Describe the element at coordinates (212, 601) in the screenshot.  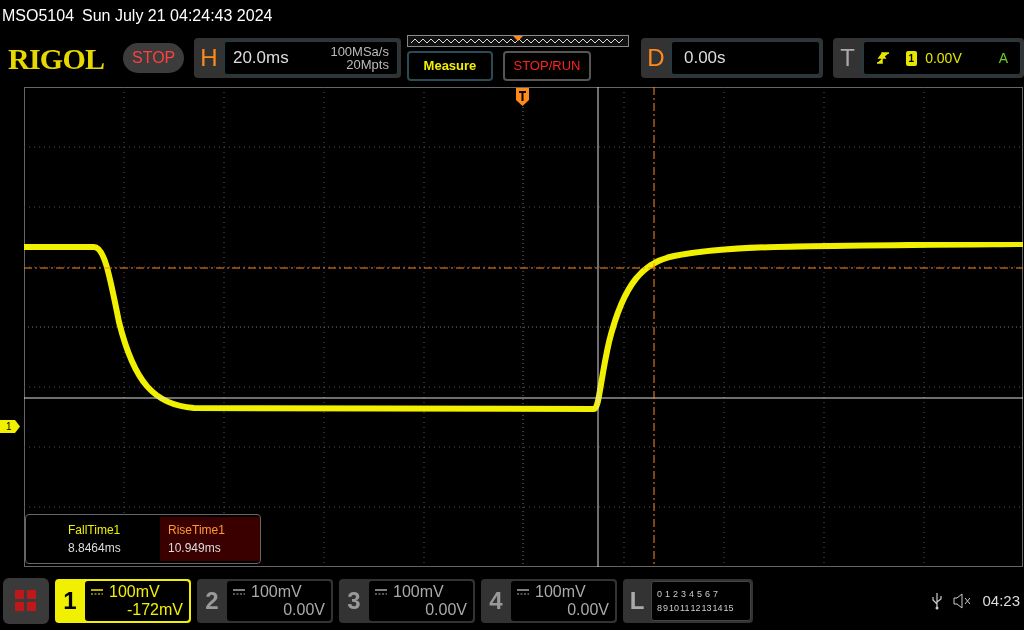
I see `channel-number: 2` at that location.